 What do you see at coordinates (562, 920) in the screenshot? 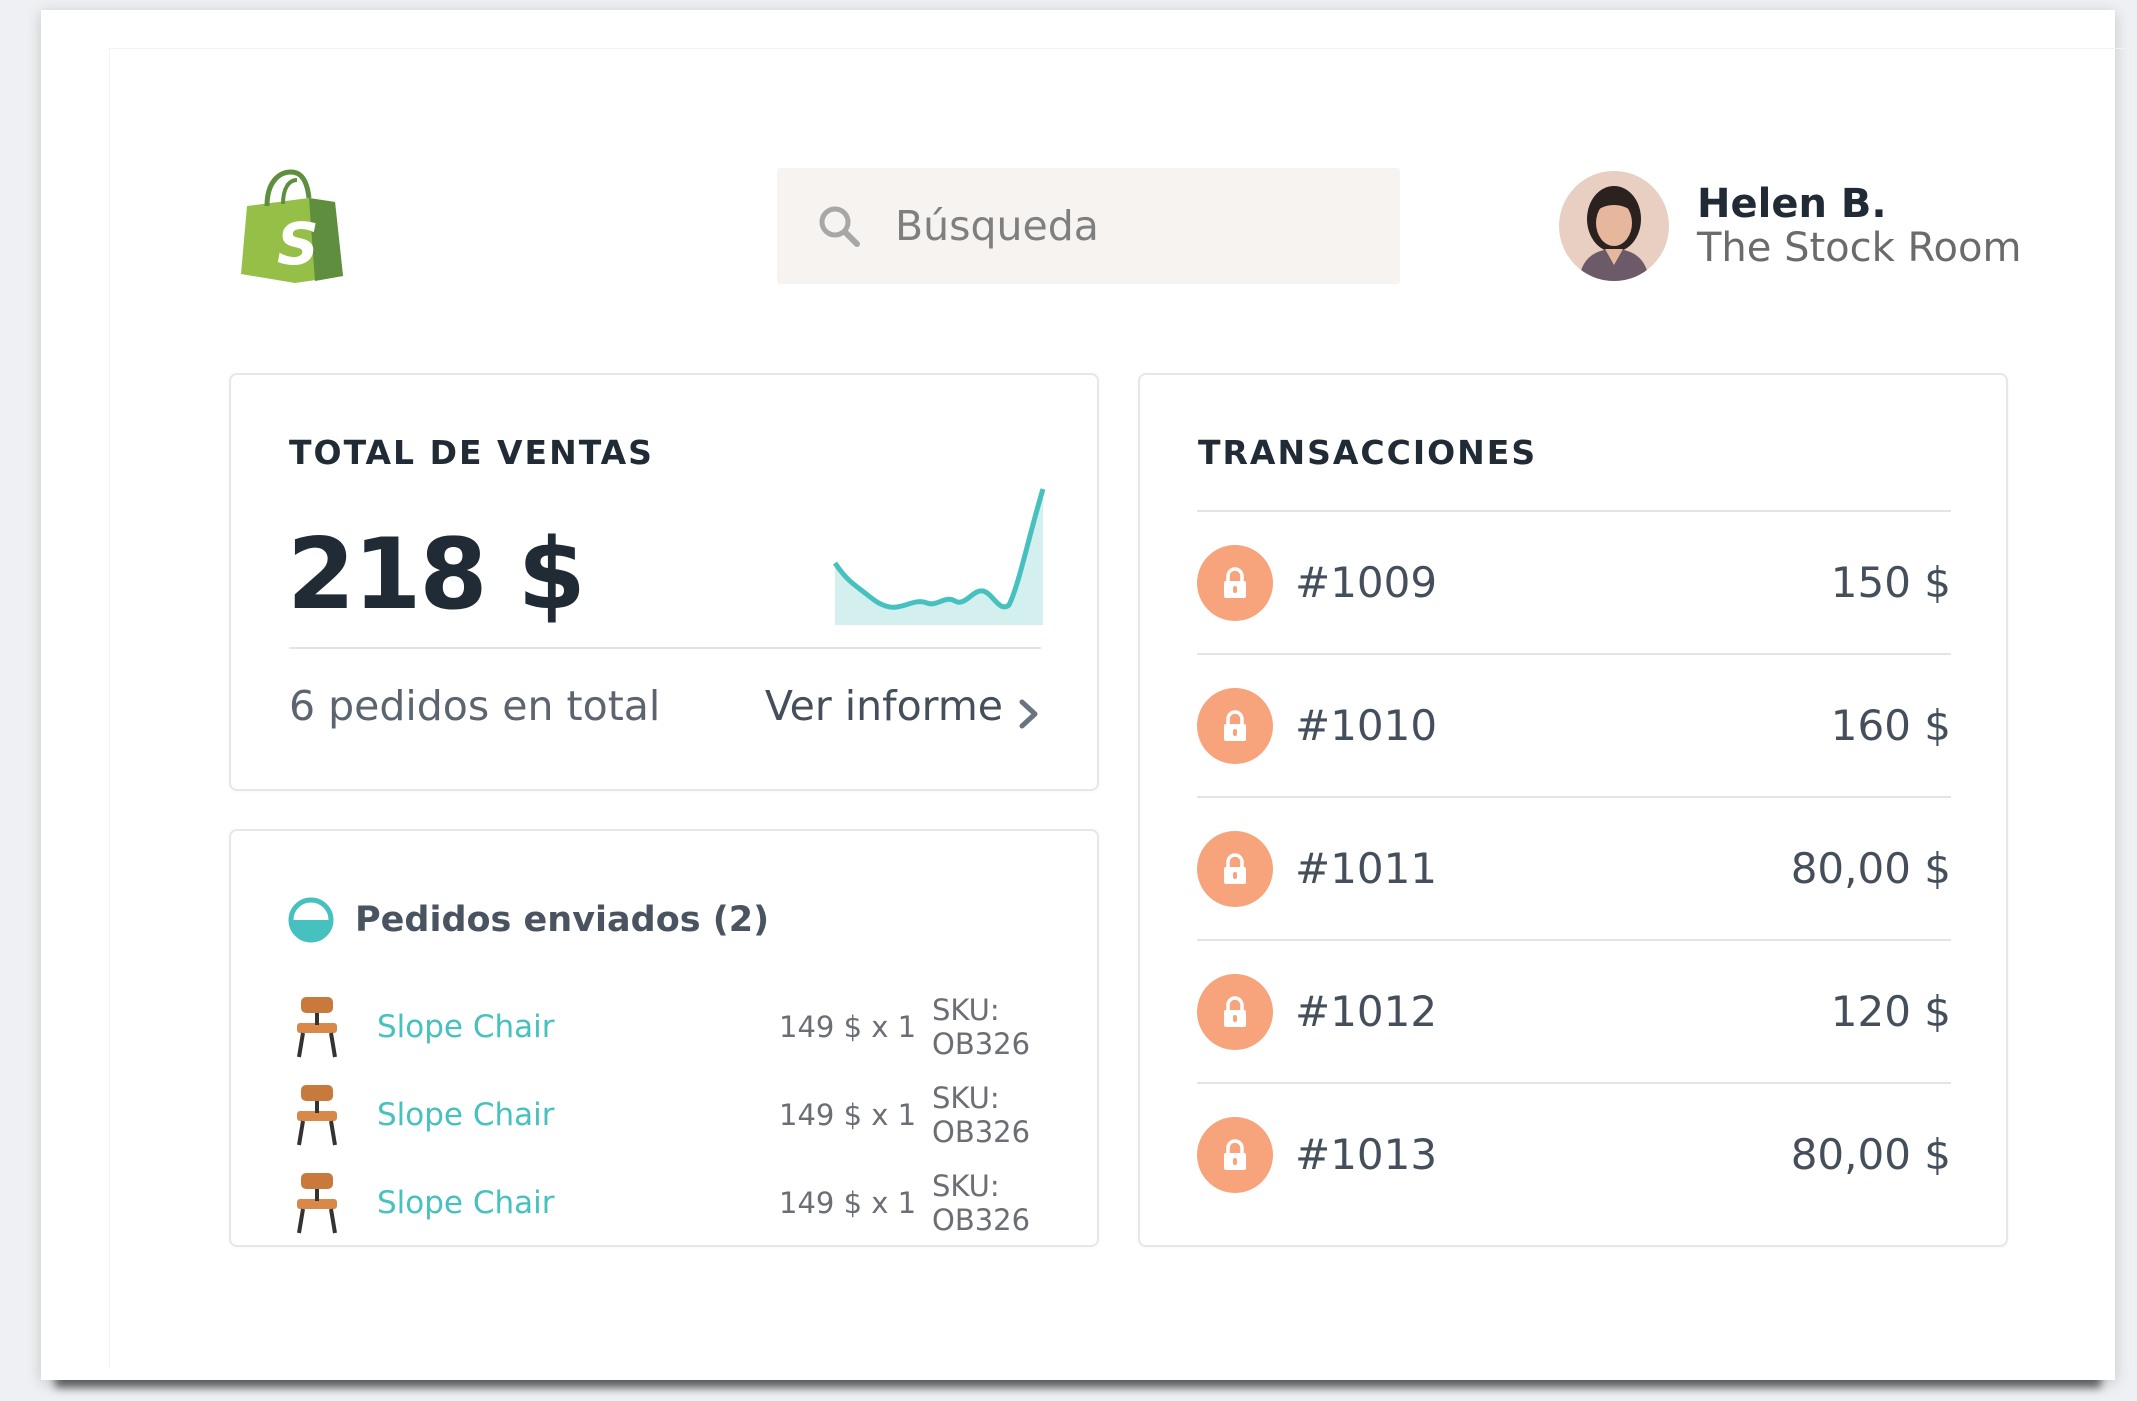
I see `shipped-orders-title: Pedidos enviados (2)` at bounding box center [562, 920].